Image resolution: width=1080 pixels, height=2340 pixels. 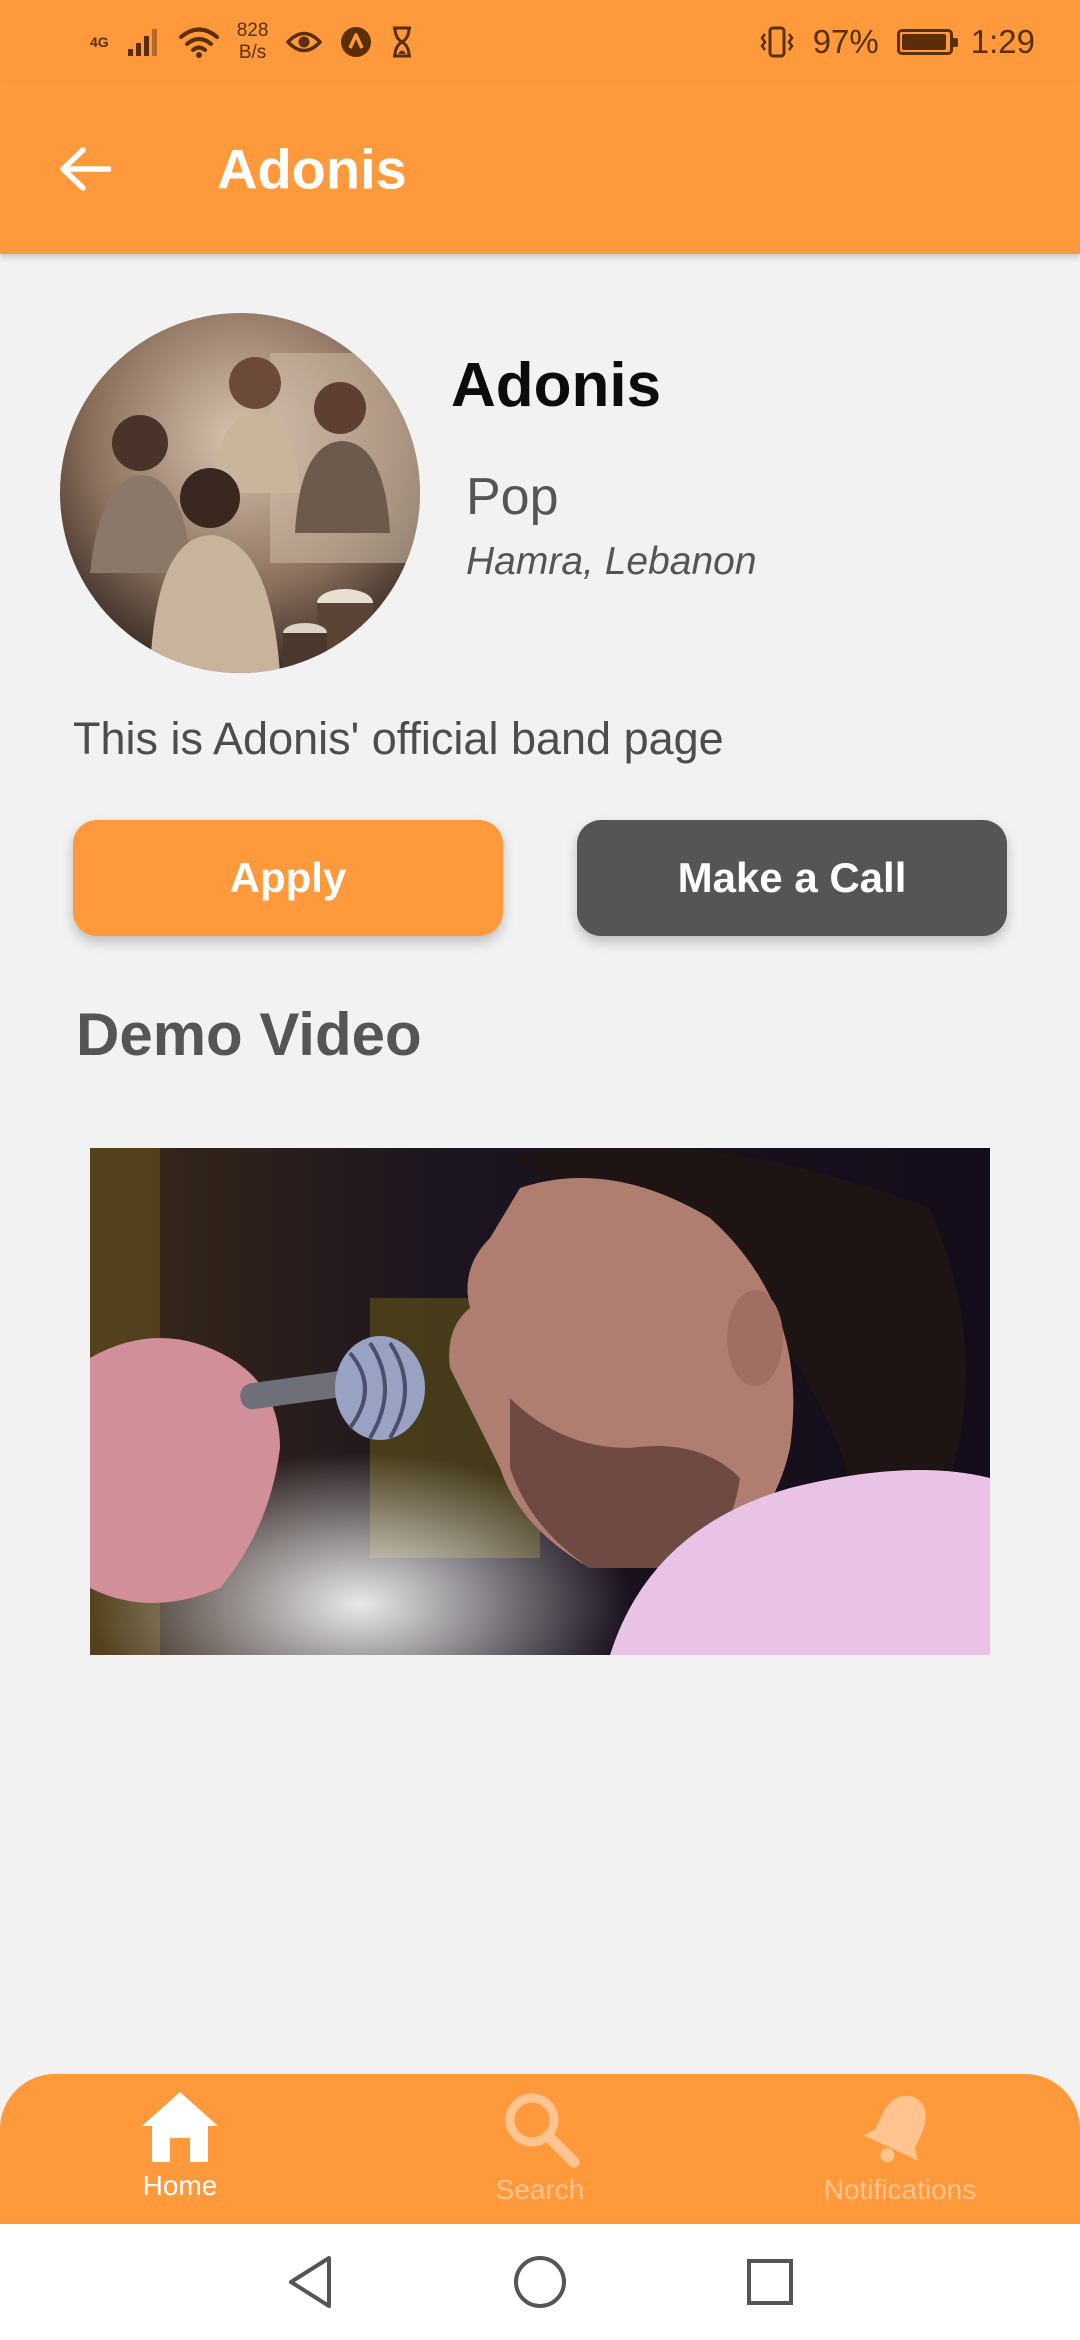 I want to click on nav-item-home: Home, so click(x=180, y=2149).